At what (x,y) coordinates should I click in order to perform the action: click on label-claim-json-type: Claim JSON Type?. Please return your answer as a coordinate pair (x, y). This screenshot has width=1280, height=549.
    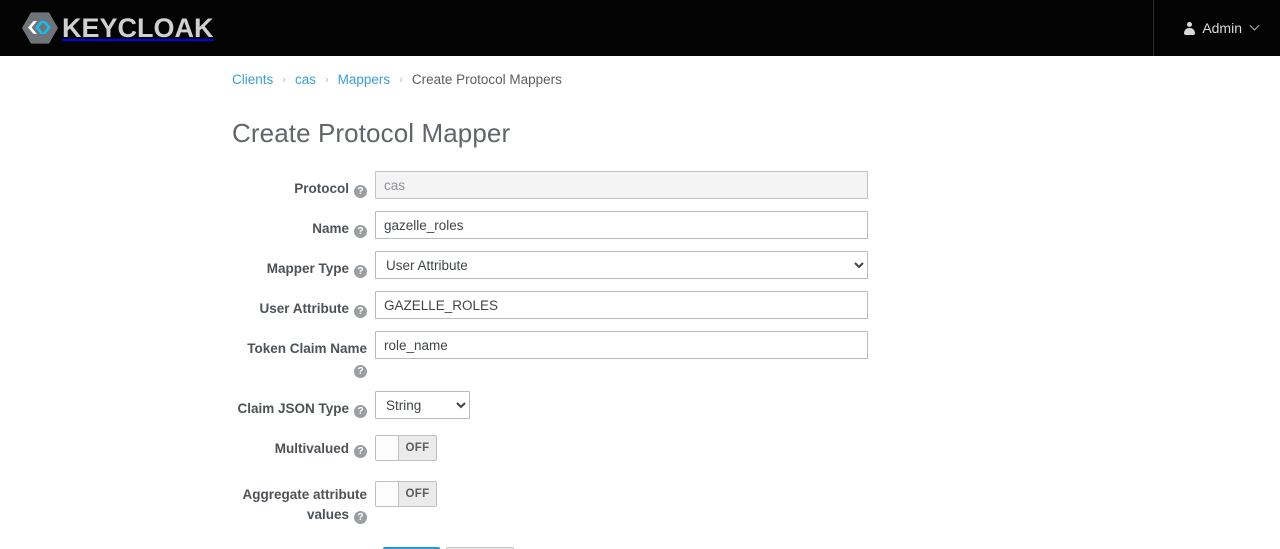
    Looking at the image, I should click on (303, 405).